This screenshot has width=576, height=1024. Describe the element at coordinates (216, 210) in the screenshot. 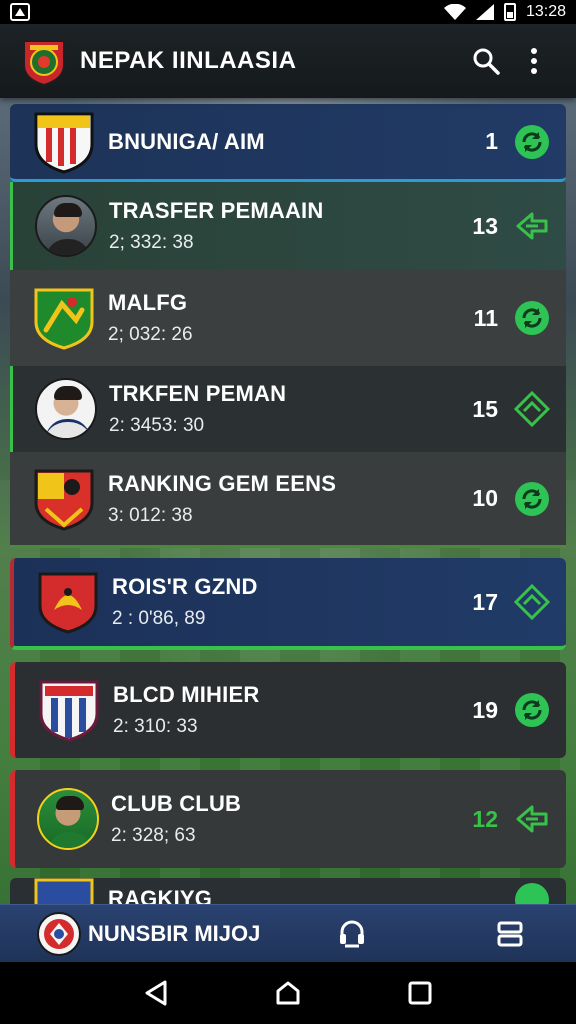

I see `item-name: TRASFER PEMAAIN` at that location.